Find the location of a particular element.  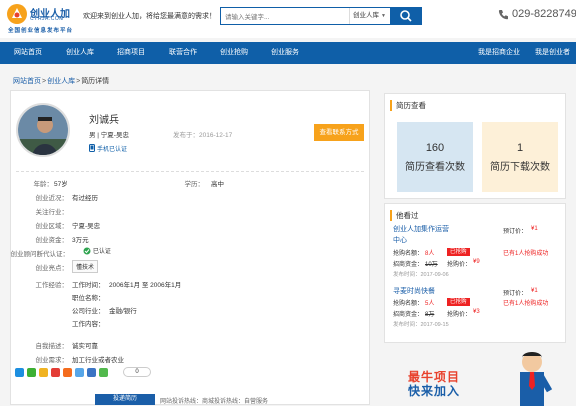

self-value: 诚实可靠 is located at coordinates (85, 346).